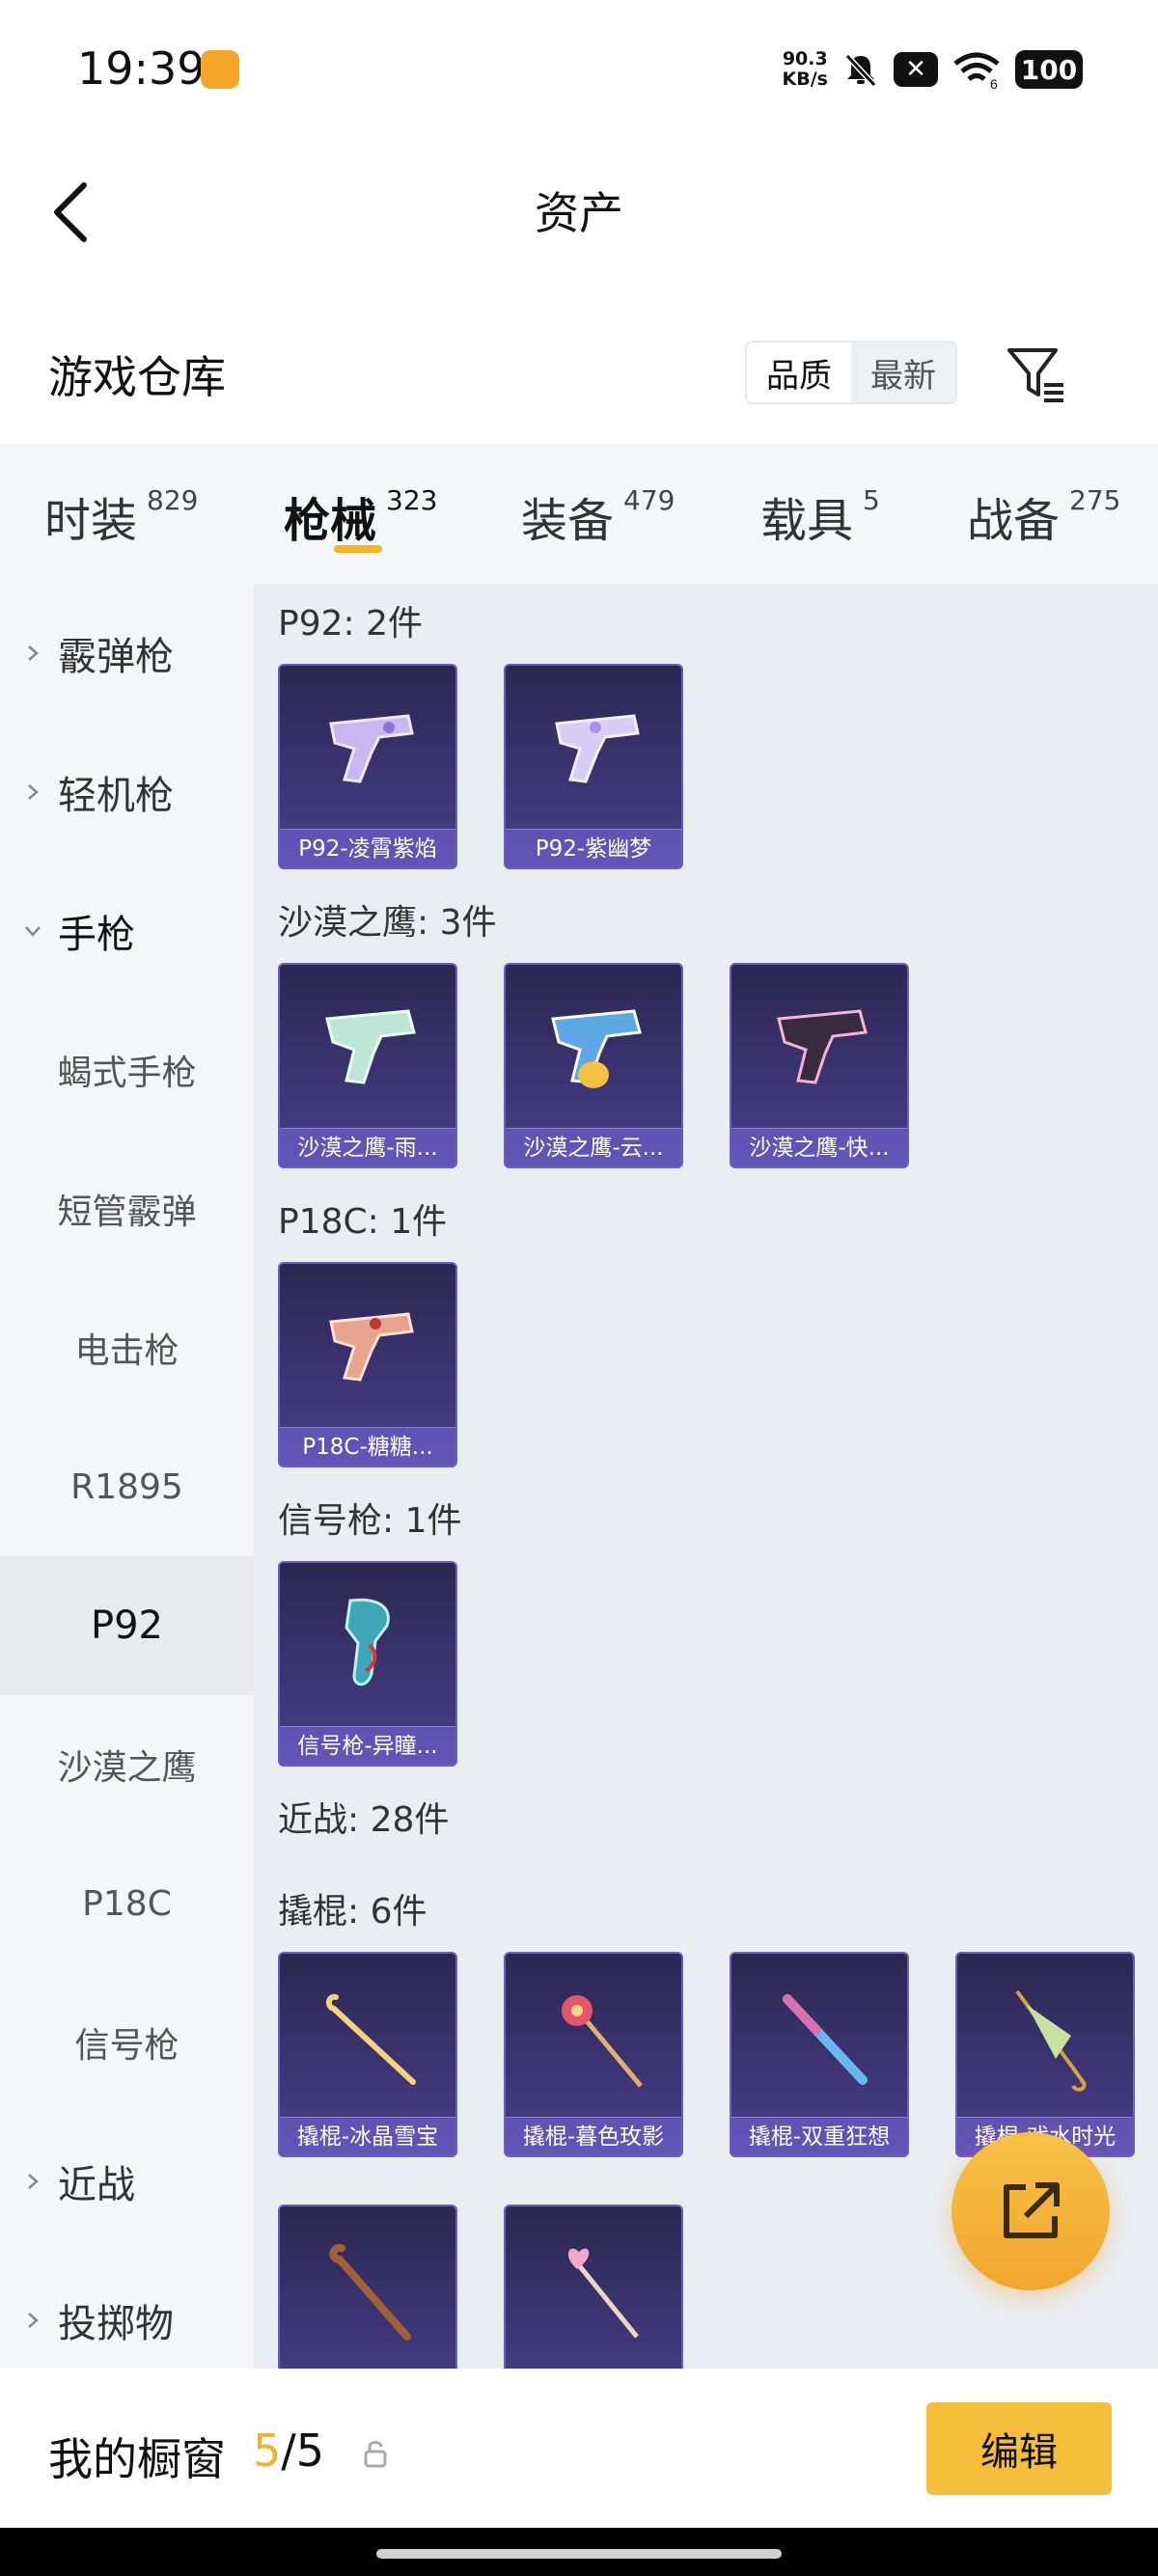  What do you see at coordinates (127, 1486) in the screenshot?
I see `sidebar-item-r1895: R1895` at bounding box center [127, 1486].